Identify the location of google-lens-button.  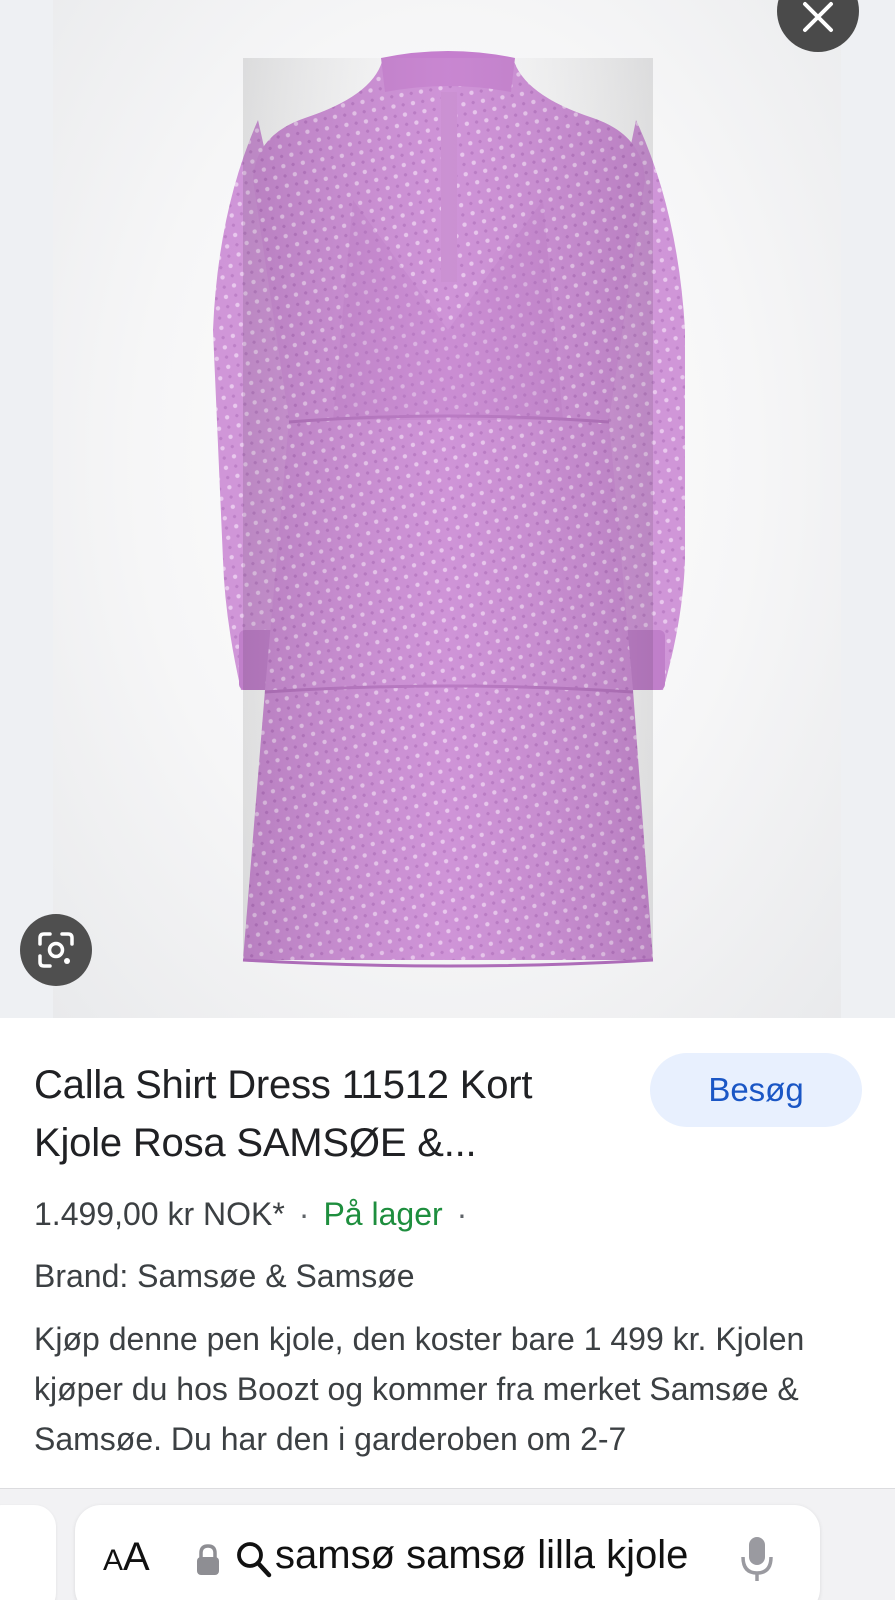
(56, 950).